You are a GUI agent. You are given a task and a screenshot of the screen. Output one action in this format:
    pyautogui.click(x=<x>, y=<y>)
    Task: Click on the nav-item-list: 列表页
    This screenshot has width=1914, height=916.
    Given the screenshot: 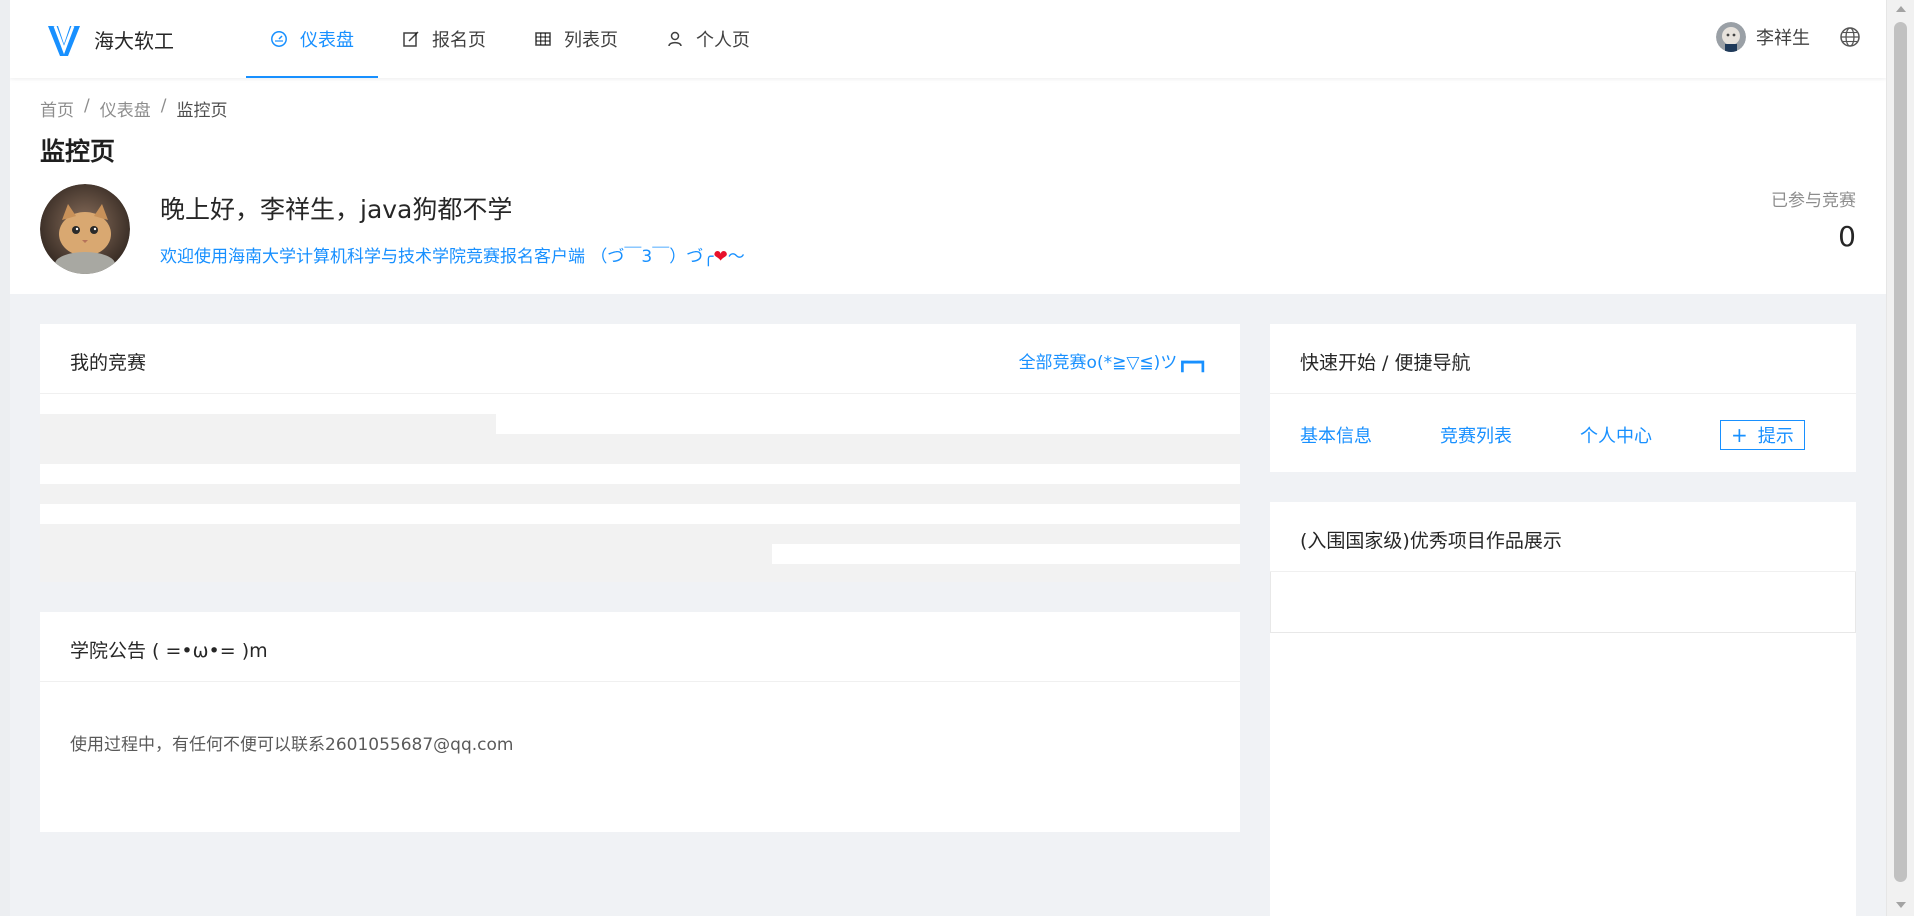 What is the action you would take?
    pyautogui.click(x=576, y=39)
    